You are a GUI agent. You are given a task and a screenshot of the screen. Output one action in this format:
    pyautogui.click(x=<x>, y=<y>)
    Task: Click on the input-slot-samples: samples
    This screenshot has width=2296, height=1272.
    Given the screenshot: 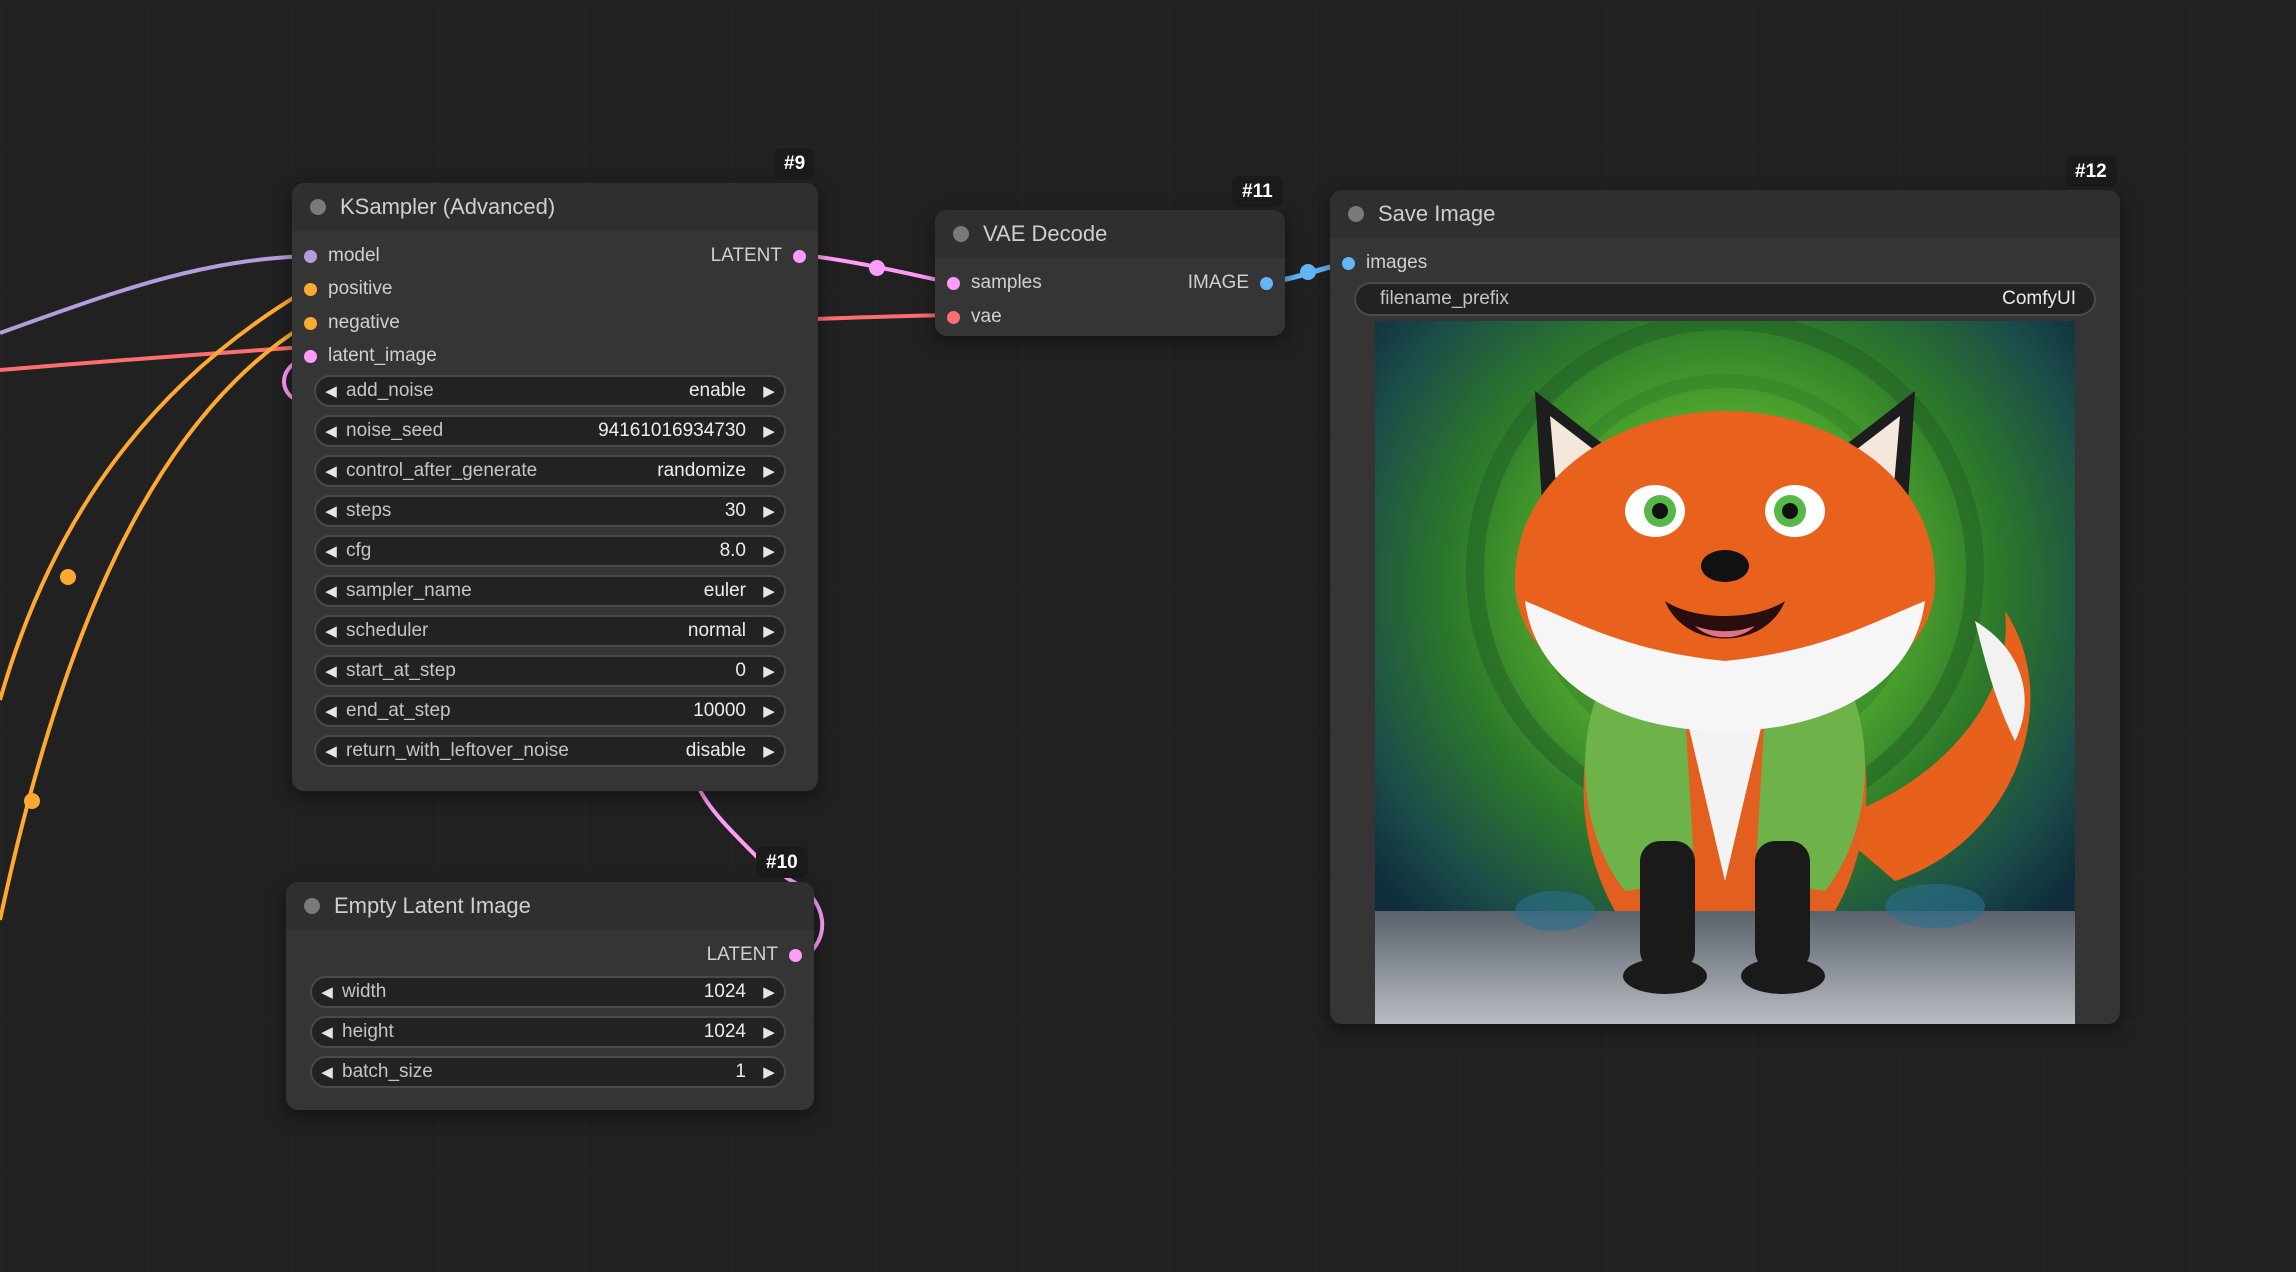 What is the action you would take?
    pyautogui.click(x=994, y=283)
    